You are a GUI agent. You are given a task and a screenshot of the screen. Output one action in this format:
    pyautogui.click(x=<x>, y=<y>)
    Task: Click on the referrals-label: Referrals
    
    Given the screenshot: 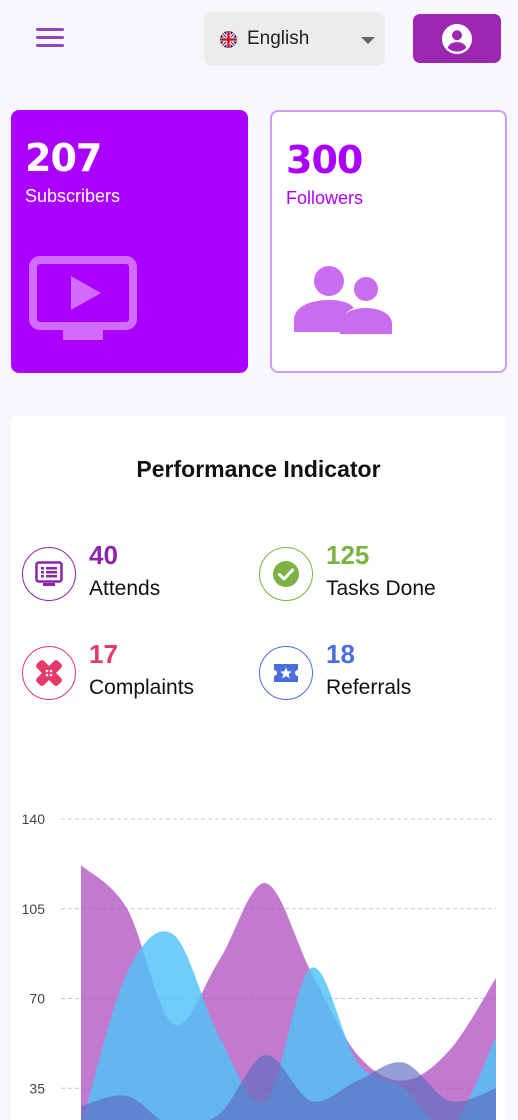 What is the action you would take?
    pyautogui.click(x=369, y=687)
    